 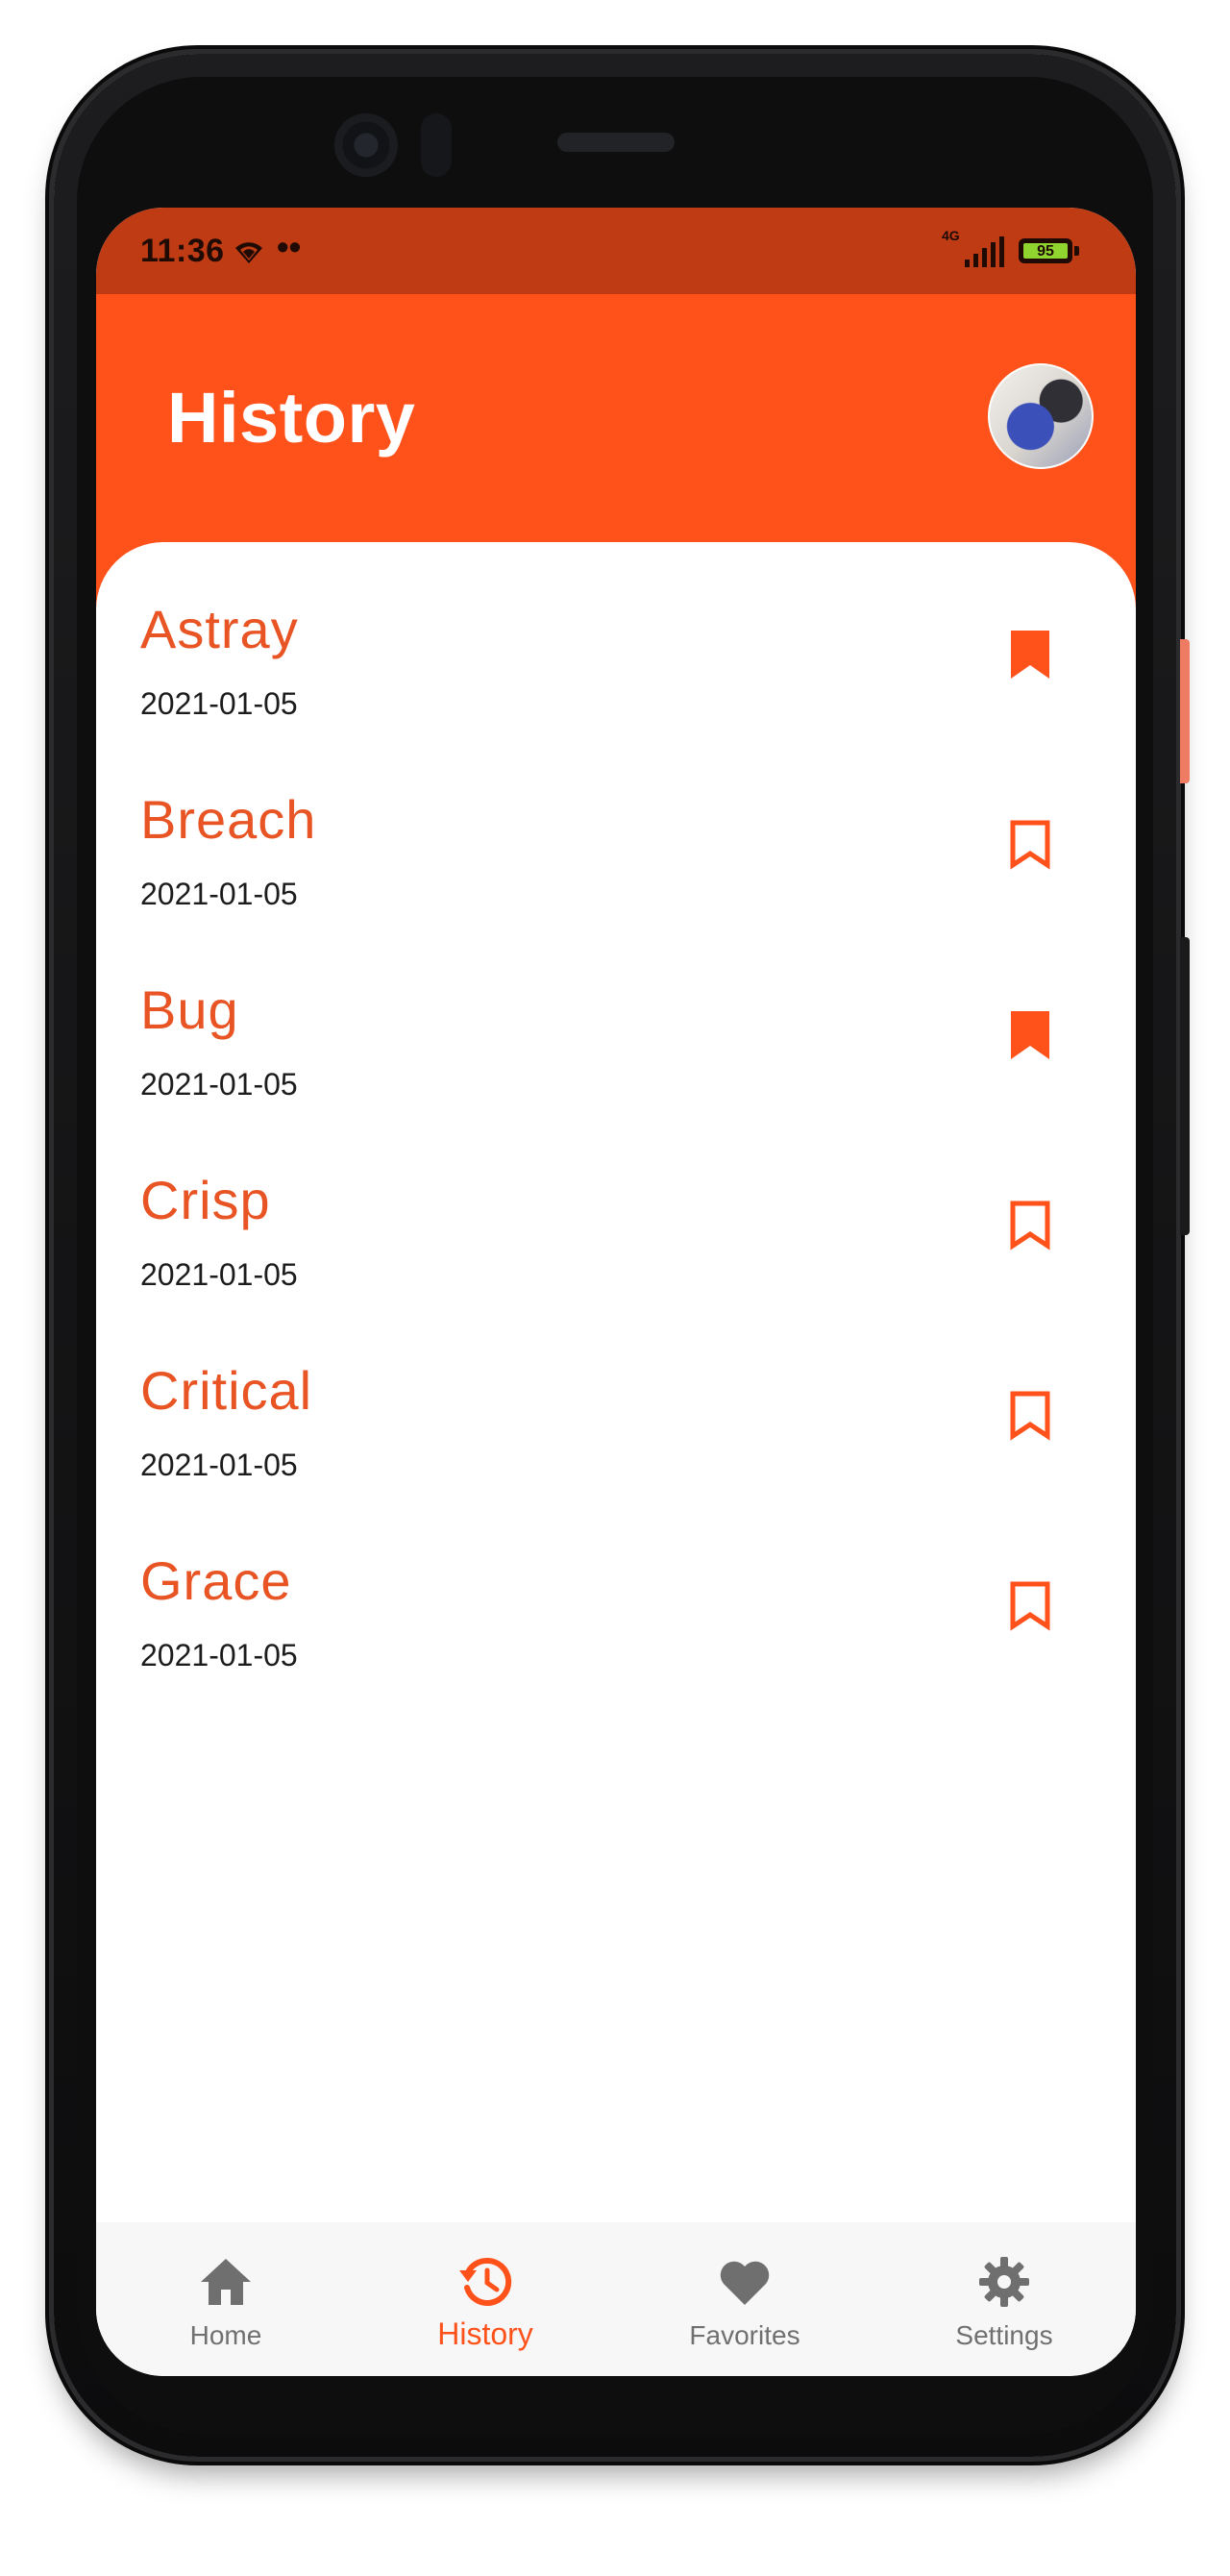 I want to click on battery-level: 95, so click(x=1046, y=252).